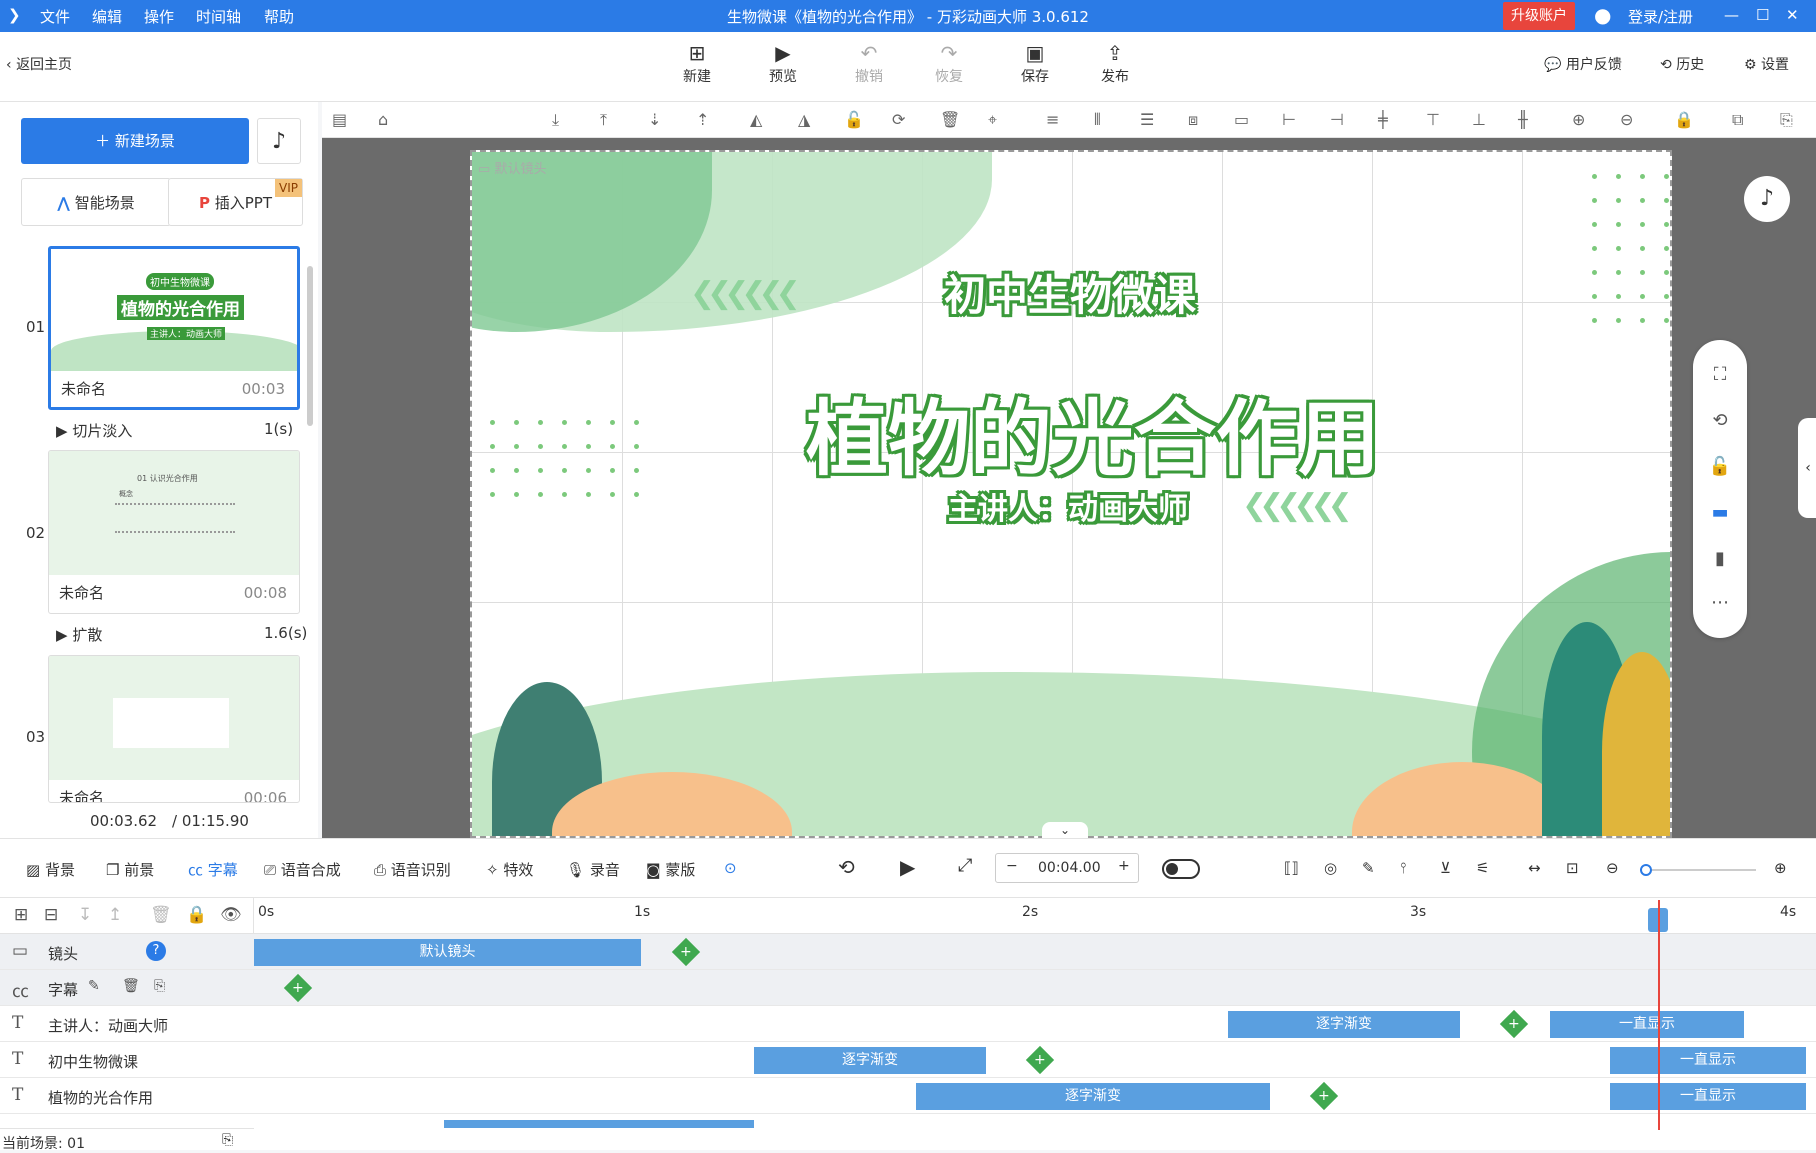  Describe the element at coordinates (156, 951) in the screenshot. I see `help-icon: ?` at that location.